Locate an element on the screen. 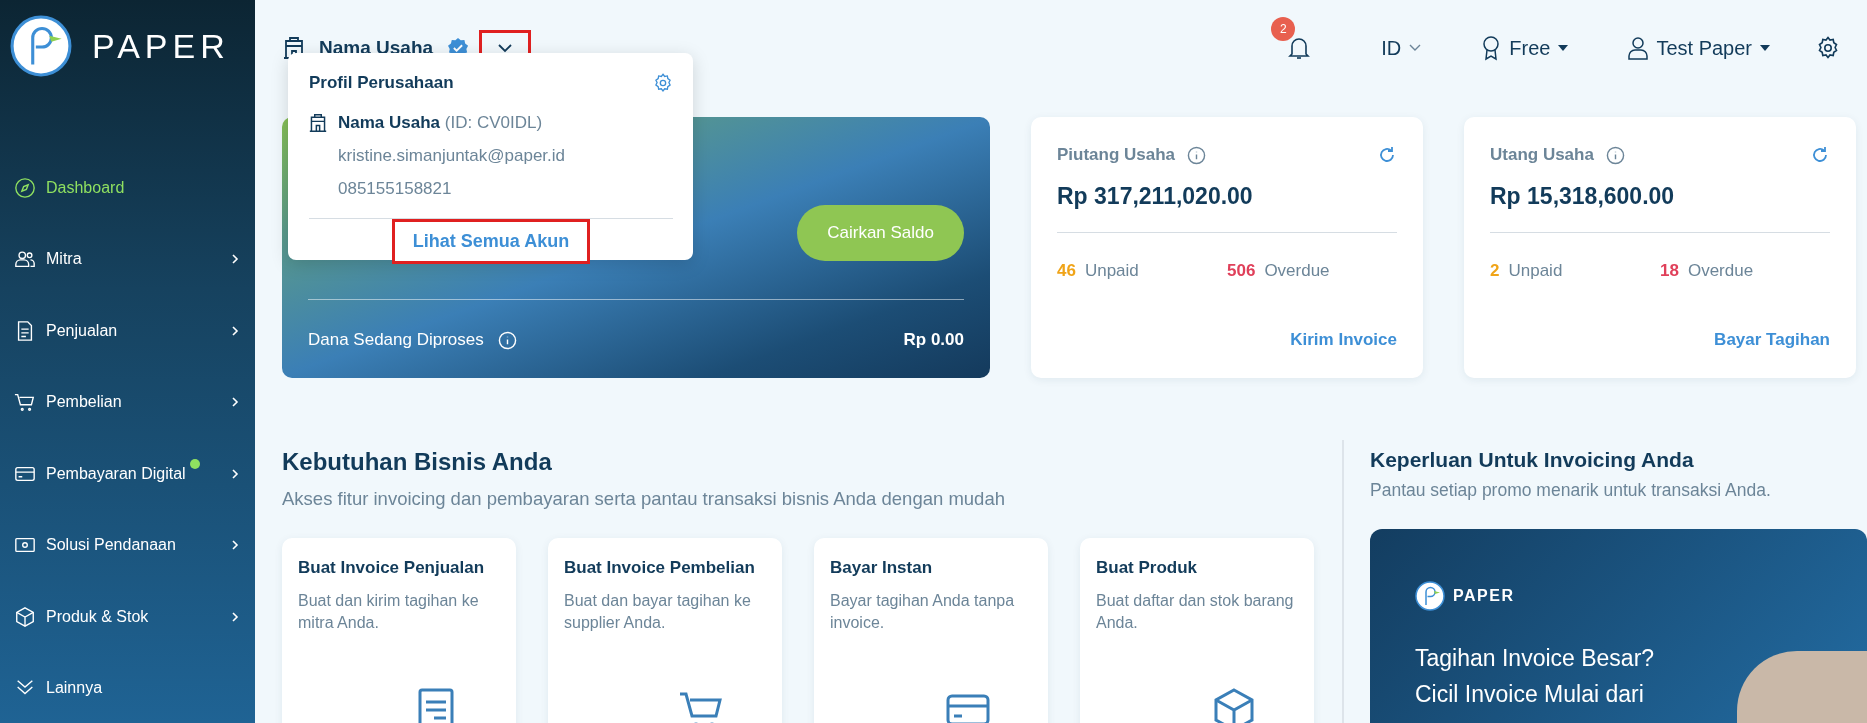  feature-card: Buat Invoice Pembelian Buat dan bayar tagihan ke supplier Anda. is located at coordinates (665, 630).